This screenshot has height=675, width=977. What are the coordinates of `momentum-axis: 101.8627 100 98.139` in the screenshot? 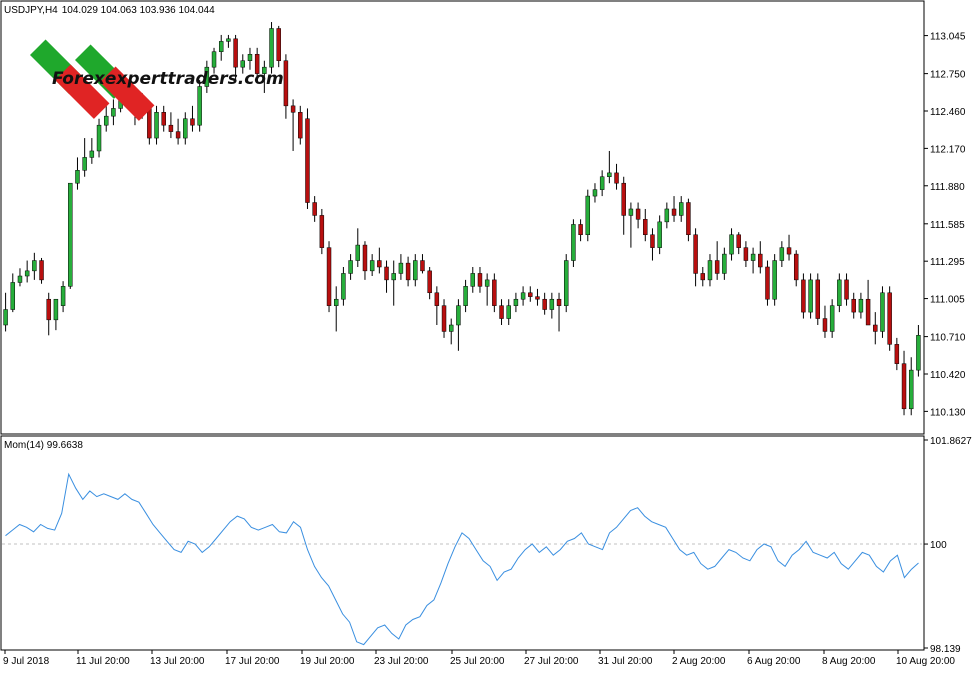 It's located at (948, 545).